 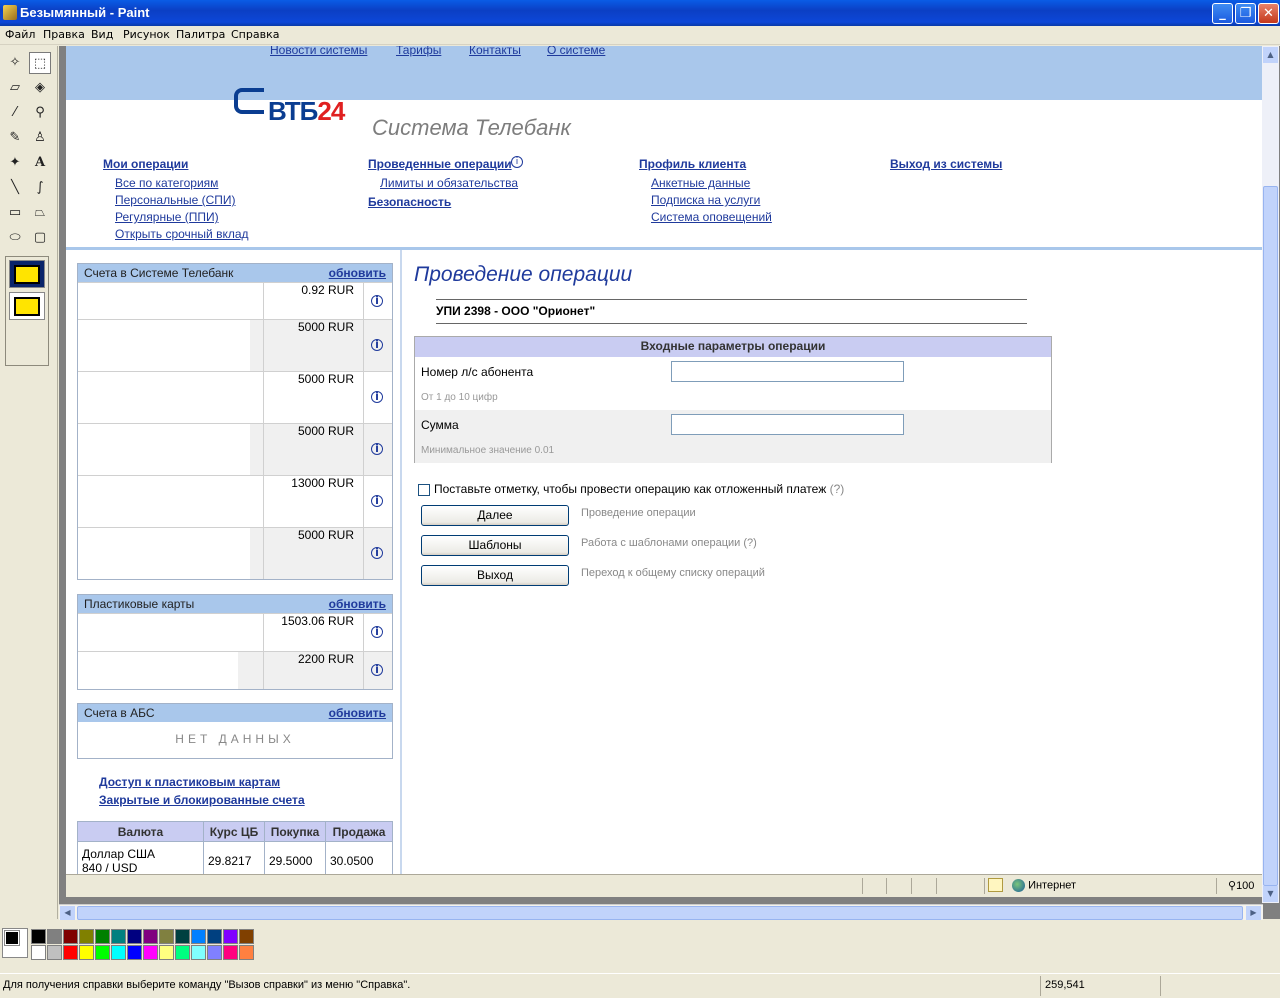 What do you see at coordinates (495, 545) in the screenshot?
I see `templates-button: Шаблоны` at bounding box center [495, 545].